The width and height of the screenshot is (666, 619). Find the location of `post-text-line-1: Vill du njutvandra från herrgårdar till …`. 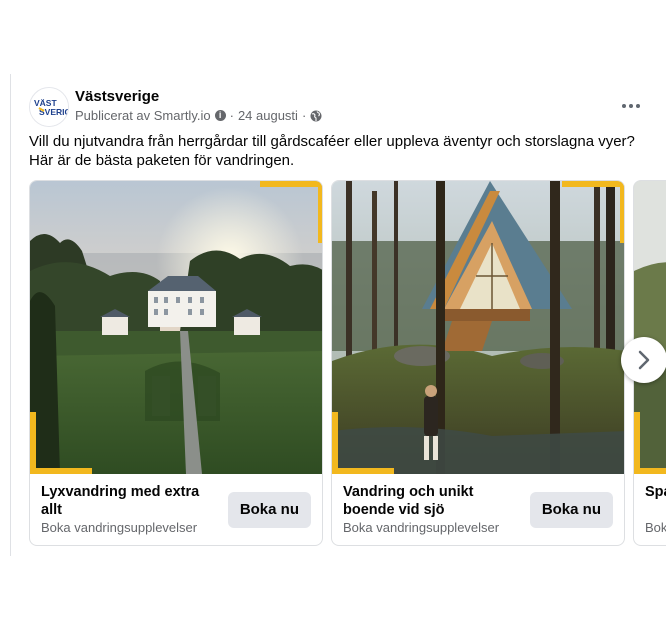

post-text-line-1: Vill du njutvandra från herrgårdar till … is located at coordinates (332, 141).